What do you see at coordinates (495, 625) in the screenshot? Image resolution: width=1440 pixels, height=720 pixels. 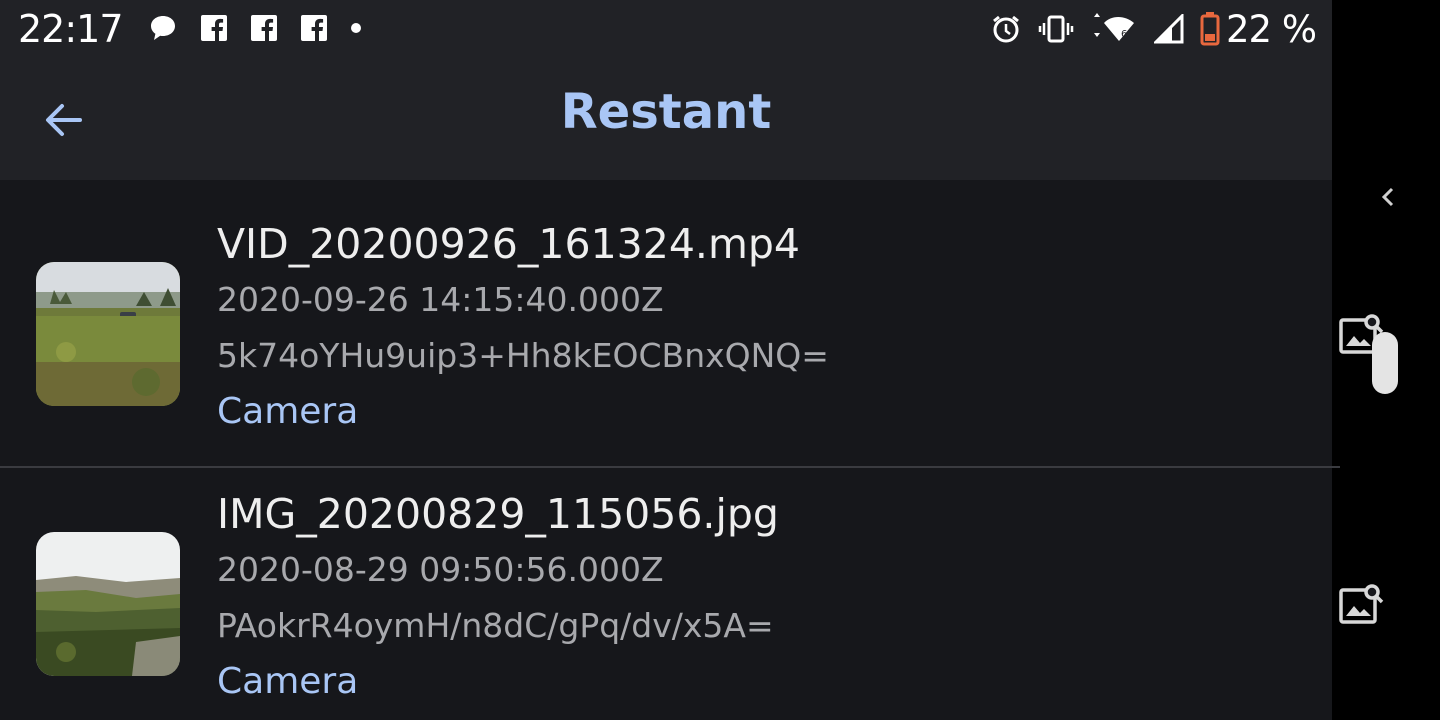 I see `file-hash: PAokrR4oymH/n8dC/gPq/dv/x5A=` at bounding box center [495, 625].